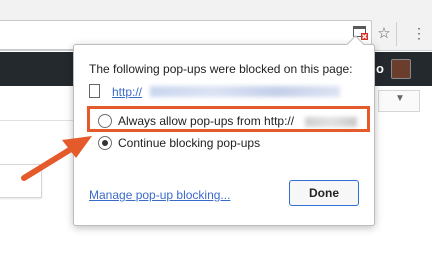 Image resolution: width=432 pixels, height=264 pixels. What do you see at coordinates (324, 193) in the screenshot?
I see `done-button: Done` at bounding box center [324, 193].